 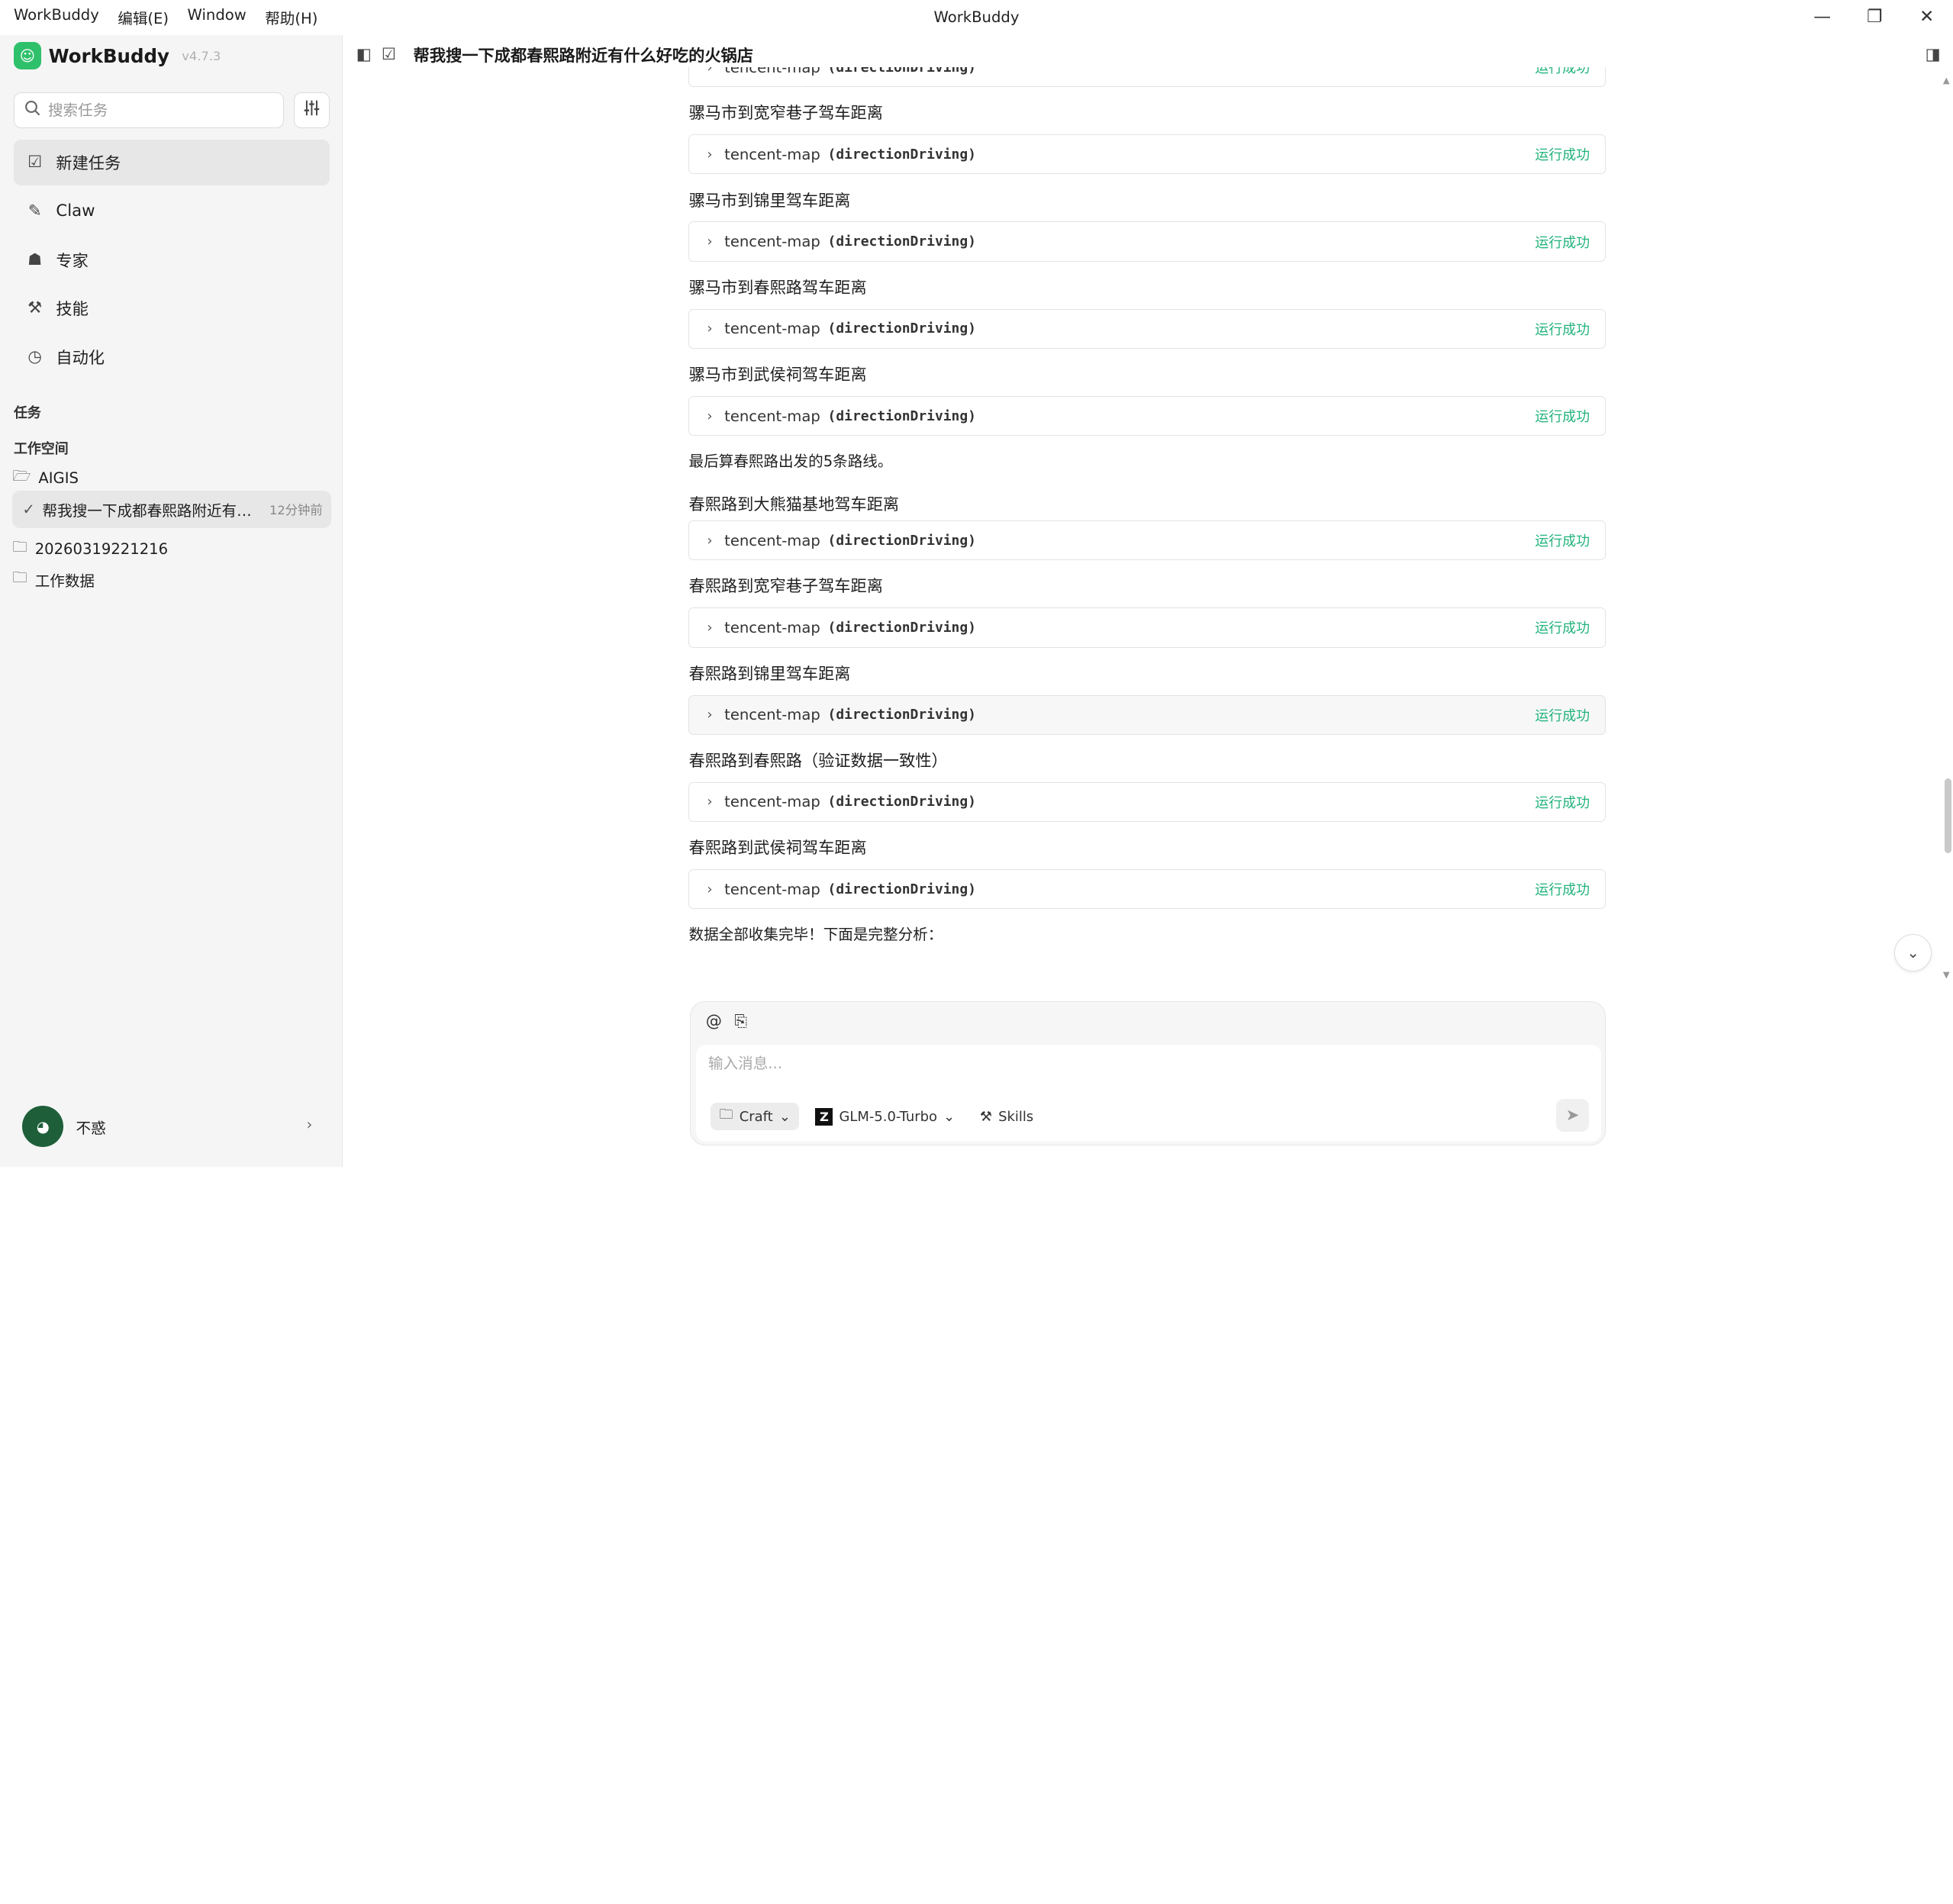 I want to click on folder-icon: 🗀, so click(x=19, y=547).